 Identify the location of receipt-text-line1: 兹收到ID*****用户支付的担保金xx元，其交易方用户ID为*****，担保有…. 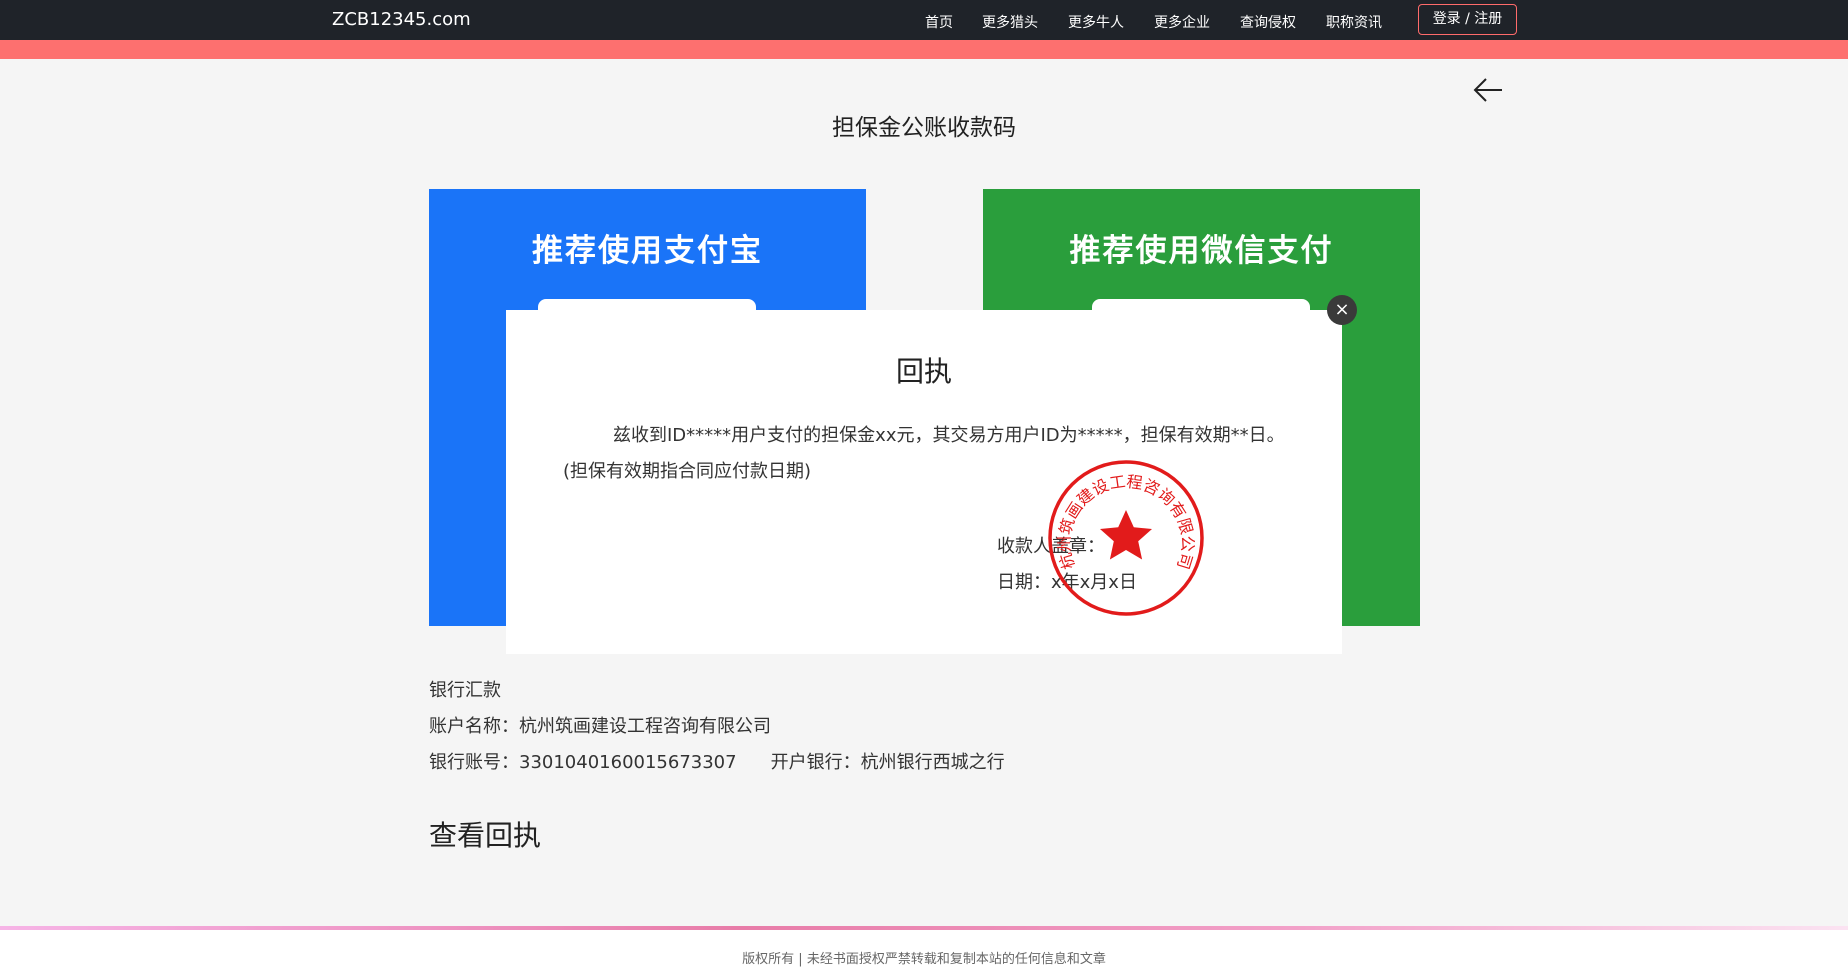
(949, 435).